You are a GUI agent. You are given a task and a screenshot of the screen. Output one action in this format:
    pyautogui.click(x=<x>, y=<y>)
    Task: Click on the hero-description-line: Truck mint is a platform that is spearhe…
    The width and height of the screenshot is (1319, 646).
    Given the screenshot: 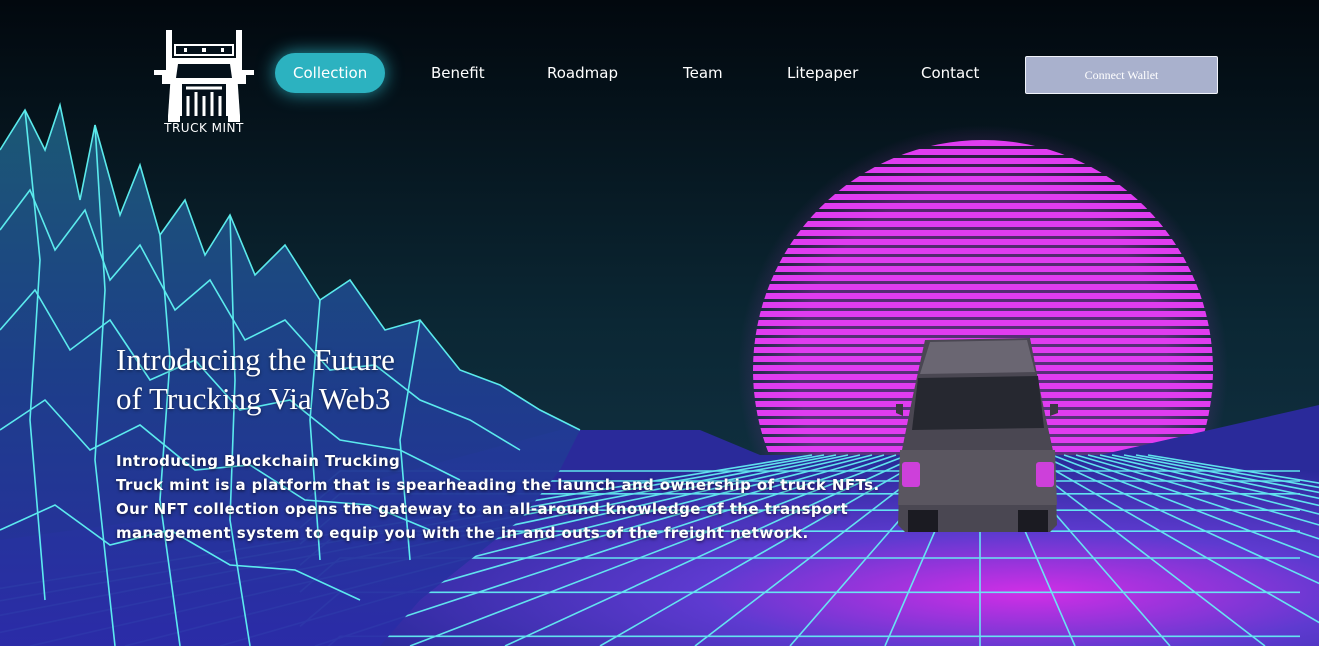 What is the action you would take?
    pyautogui.click(x=498, y=485)
    